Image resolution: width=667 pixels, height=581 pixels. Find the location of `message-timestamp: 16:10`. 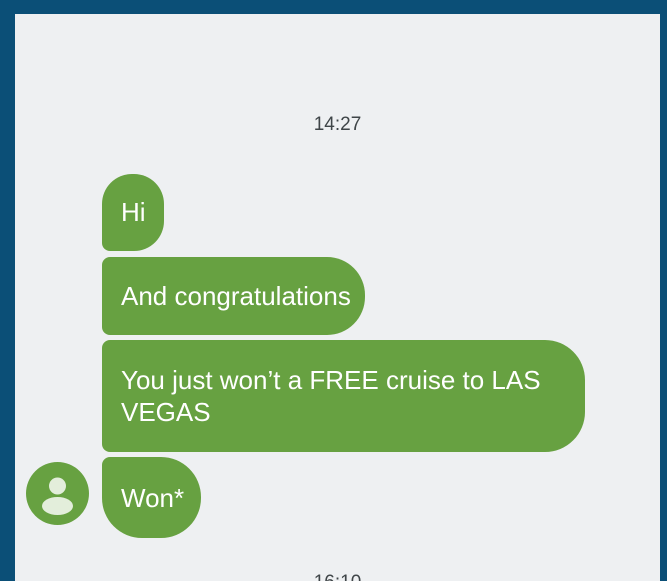

message-timestamp: 16:10 is located at coordinates (337, 576).